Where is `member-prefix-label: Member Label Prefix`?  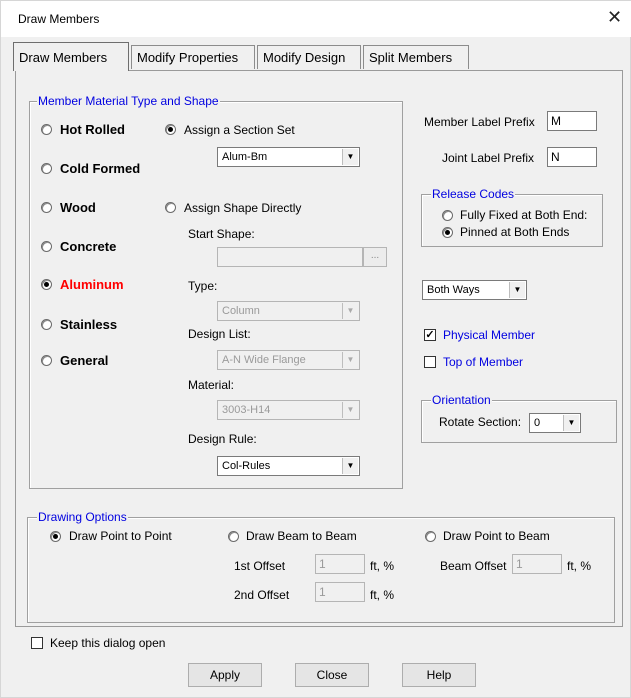
member-prefix-label: Member Label Prefix is located at coordinates (479, 122).